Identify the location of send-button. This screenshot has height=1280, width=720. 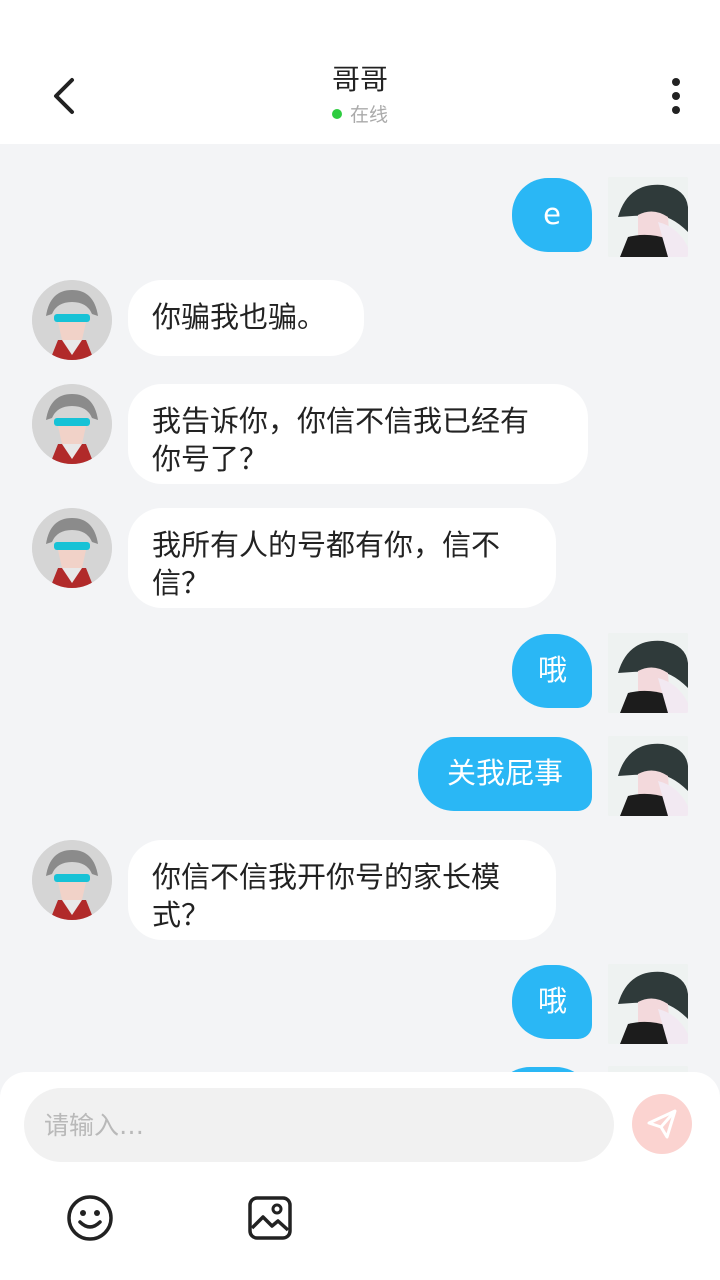
(662, 1124).